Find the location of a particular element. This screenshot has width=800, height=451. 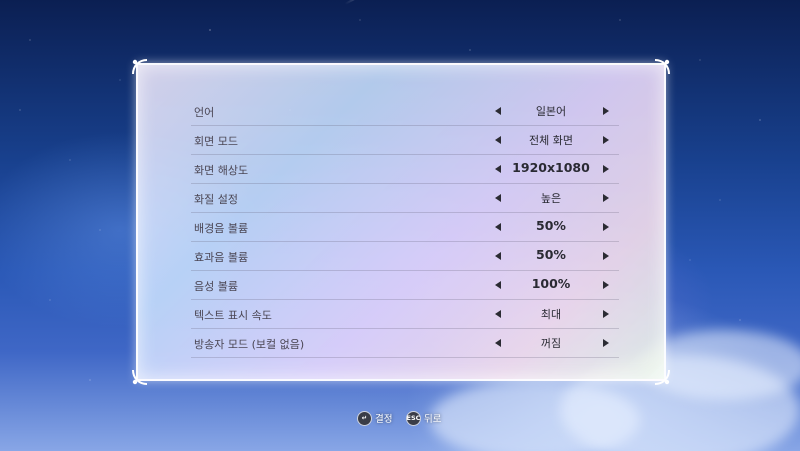

setting-label: 화면 해상도 is located at coordinates (221, 170).